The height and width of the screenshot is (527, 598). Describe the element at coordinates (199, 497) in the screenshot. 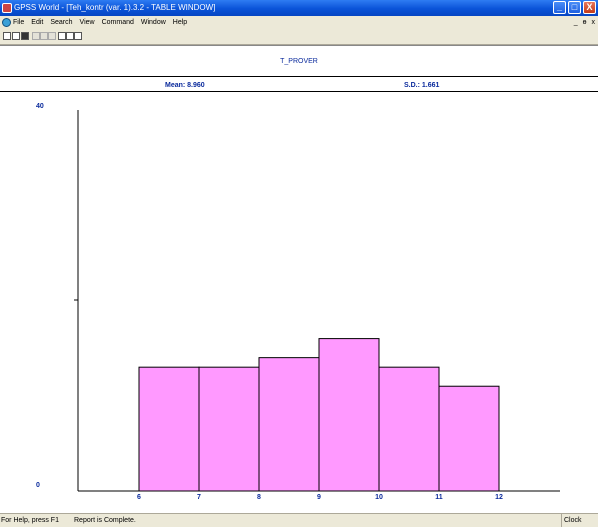

I see `x-tick-label-7: 7` at that location.